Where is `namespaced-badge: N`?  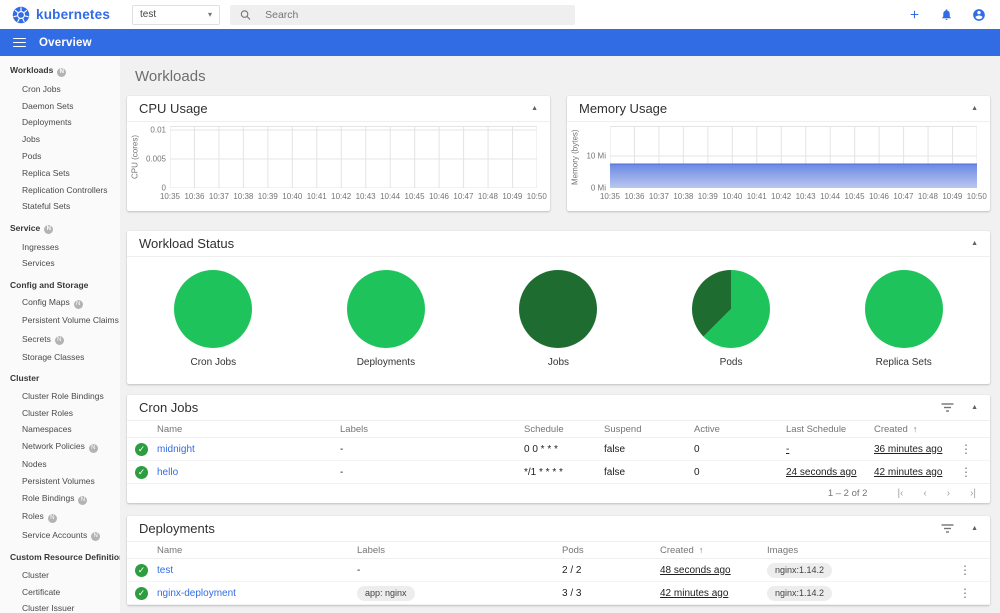 namespaced-badge: N is located at coordinates (49, 230).